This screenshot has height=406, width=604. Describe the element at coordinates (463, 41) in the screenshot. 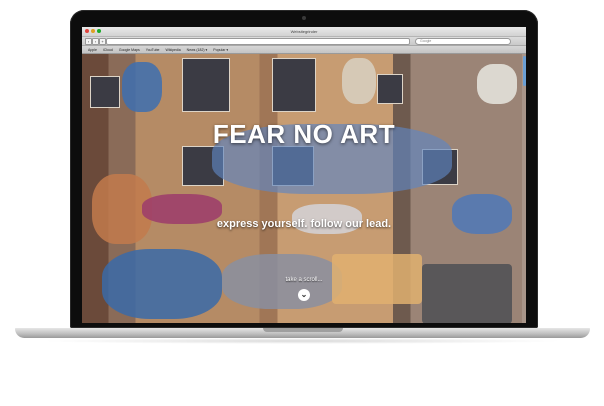

I see `search-field: Google` at that location.